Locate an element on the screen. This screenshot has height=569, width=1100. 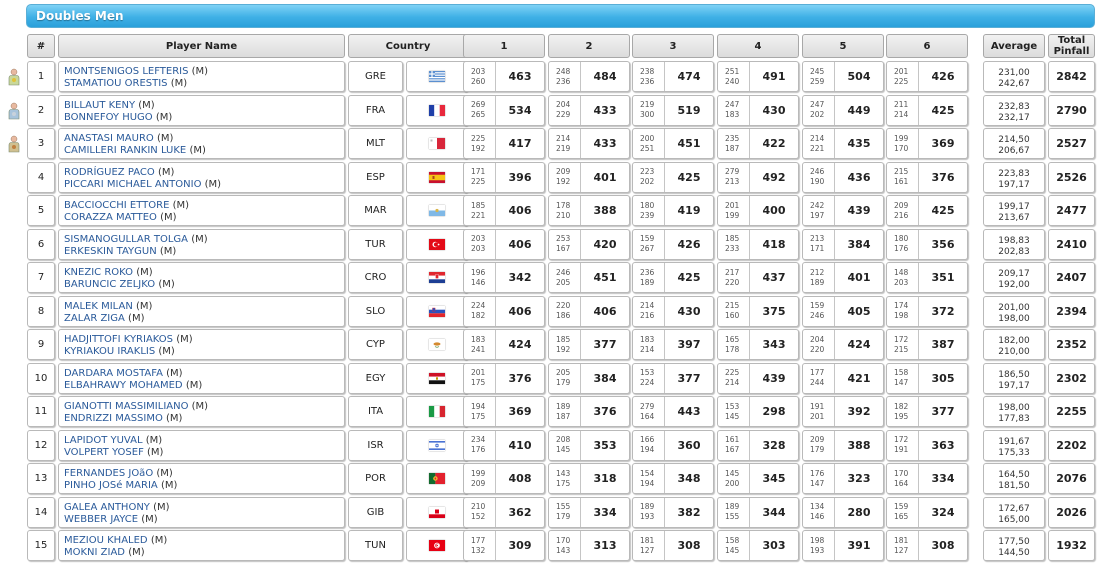
player1-score: 223 is located at coordinates (647, 171).